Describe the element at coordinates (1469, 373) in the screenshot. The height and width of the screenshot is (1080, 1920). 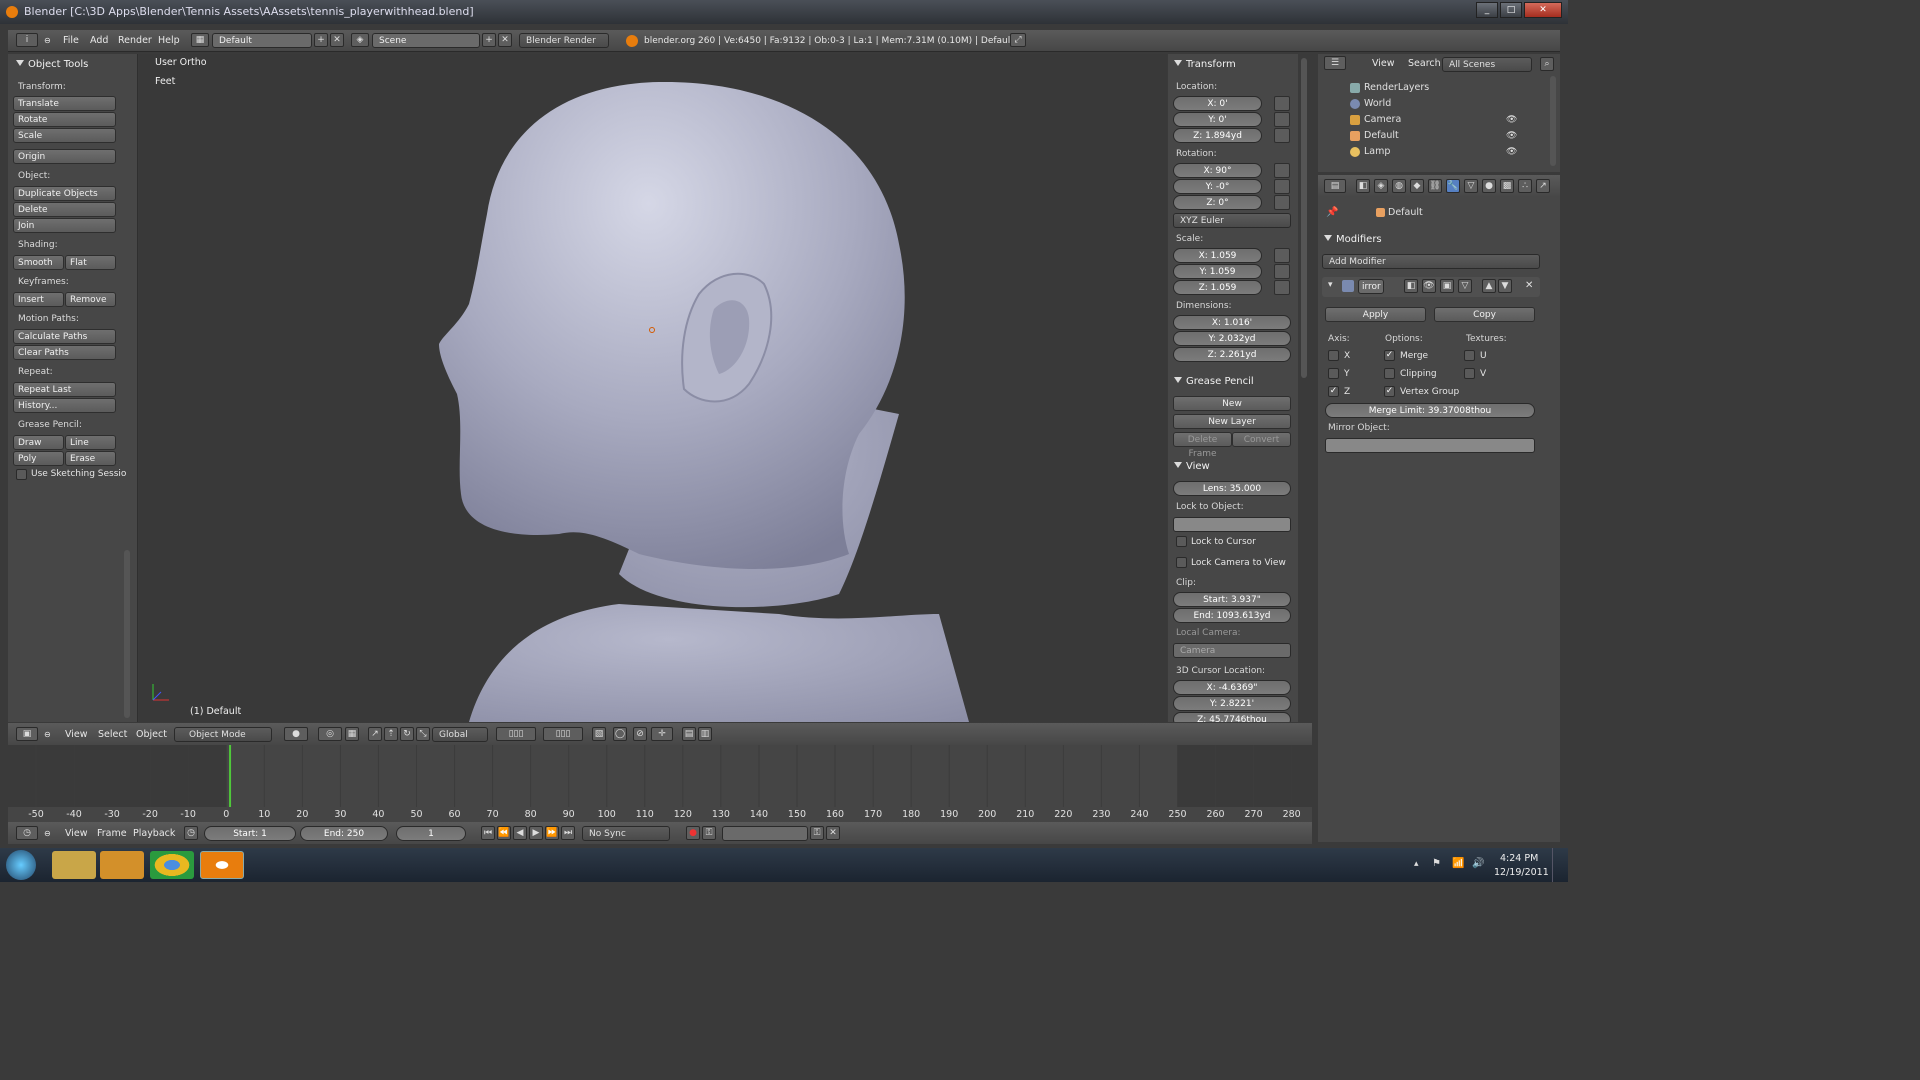
I see `texture-v-checkbox` at that location.